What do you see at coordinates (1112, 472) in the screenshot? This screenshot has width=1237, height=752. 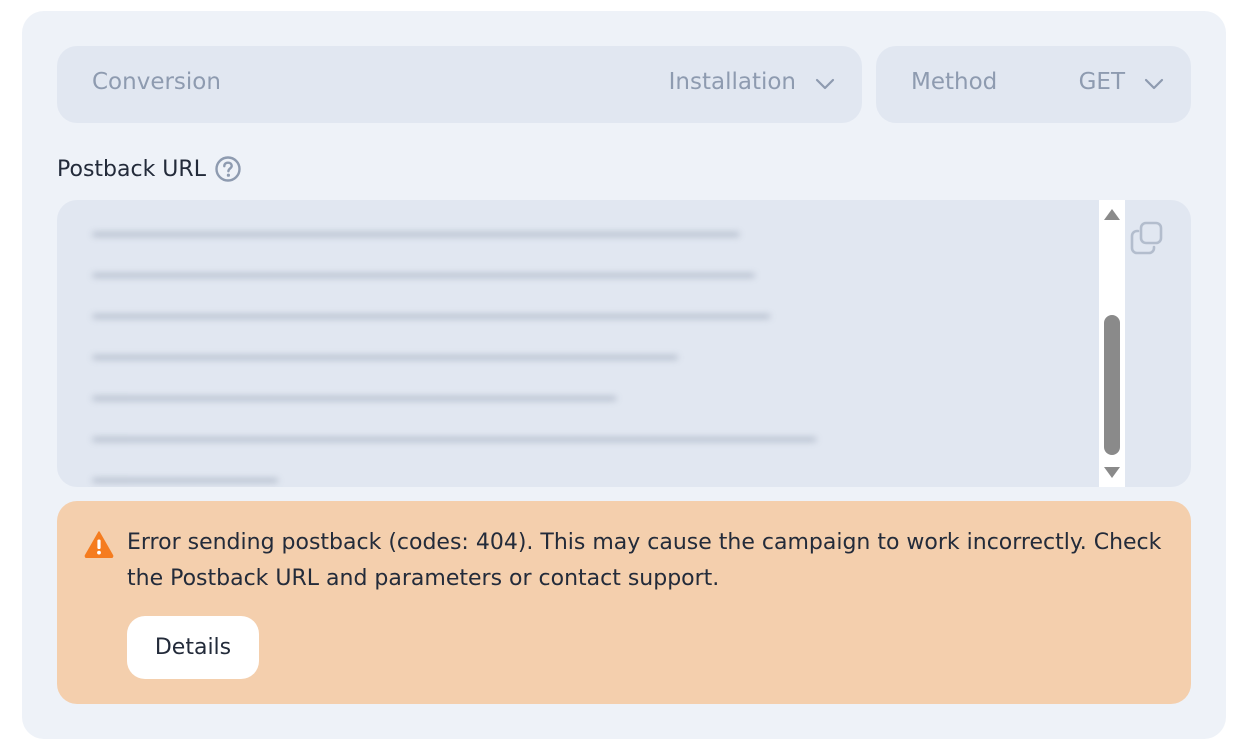 I see `scroll-down-icon` at bounding box center [1112, 472].